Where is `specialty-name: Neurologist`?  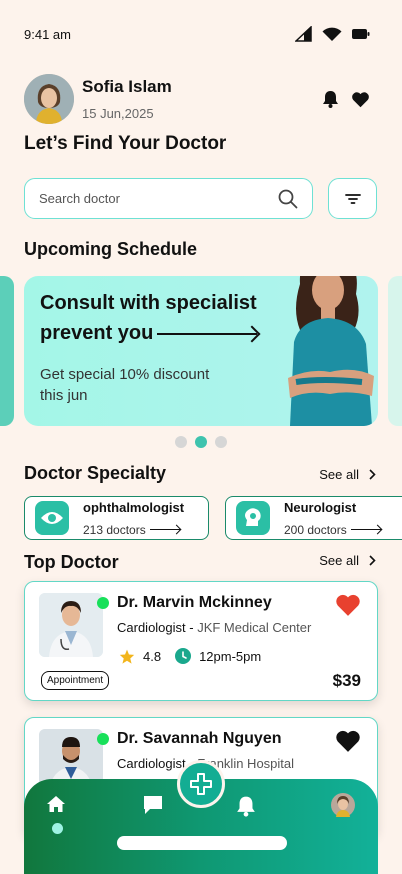 specialty-name: Neurologist is located at coordinates (320, 507).